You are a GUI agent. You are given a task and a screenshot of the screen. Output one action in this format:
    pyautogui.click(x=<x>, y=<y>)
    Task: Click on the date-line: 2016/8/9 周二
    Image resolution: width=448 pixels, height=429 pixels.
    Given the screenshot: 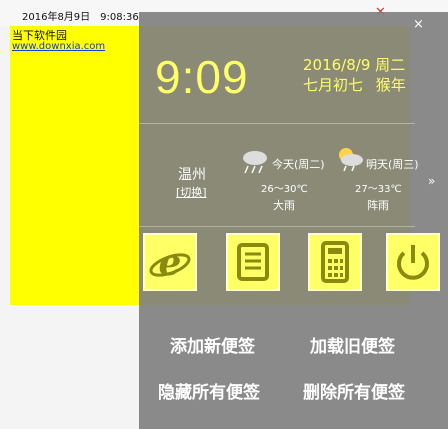 What is the action you would take?
    pyautogui.click(x=354, y=64)
    